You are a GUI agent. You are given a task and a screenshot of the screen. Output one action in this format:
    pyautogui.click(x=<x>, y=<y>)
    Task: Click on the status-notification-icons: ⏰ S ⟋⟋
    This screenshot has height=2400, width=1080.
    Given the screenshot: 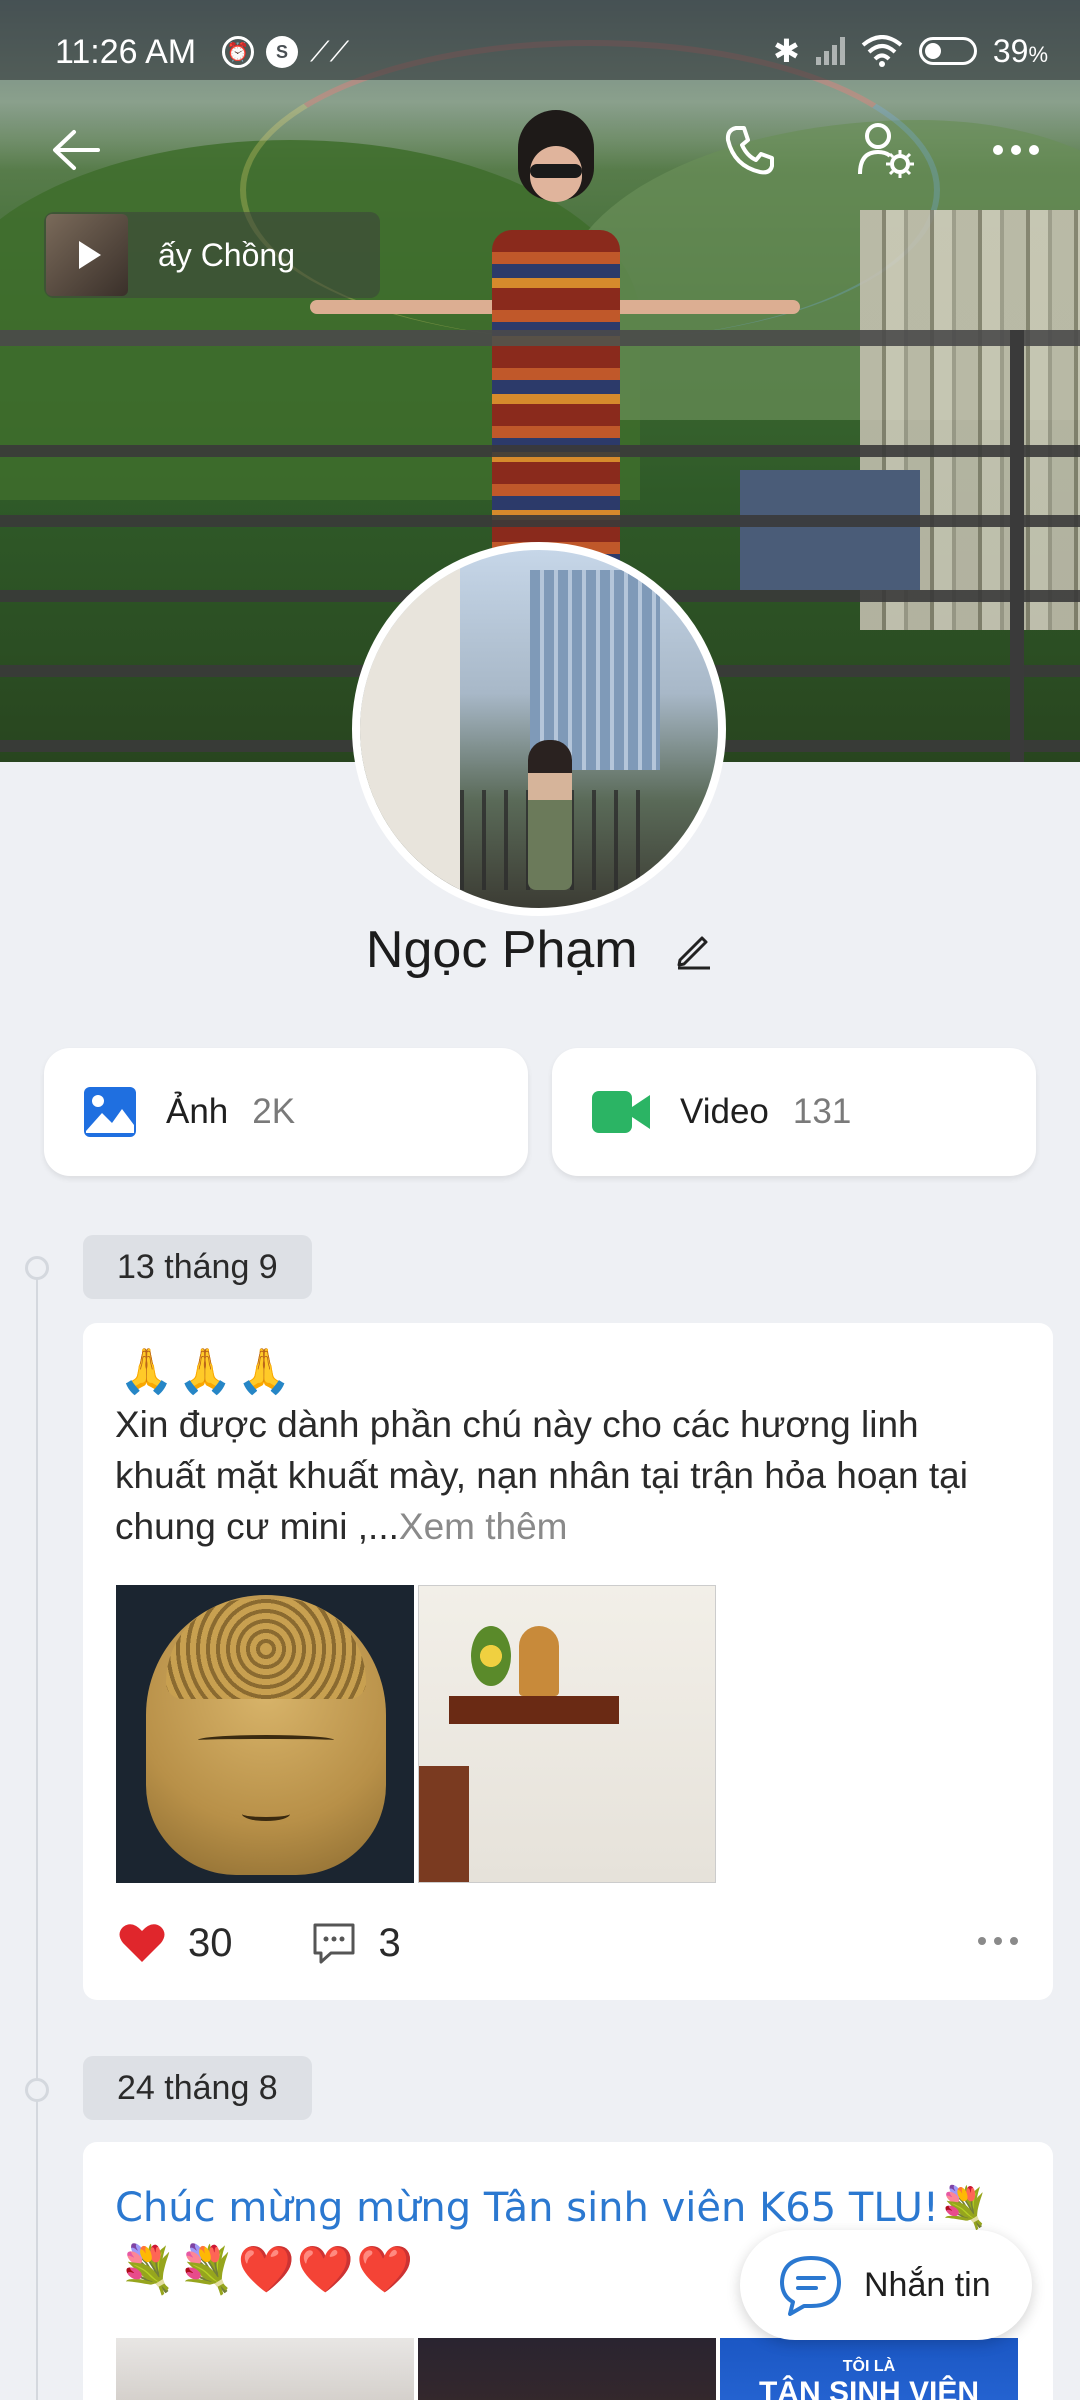 What is the action you would take?
    pyautogui.click(x=285, y=52)
    